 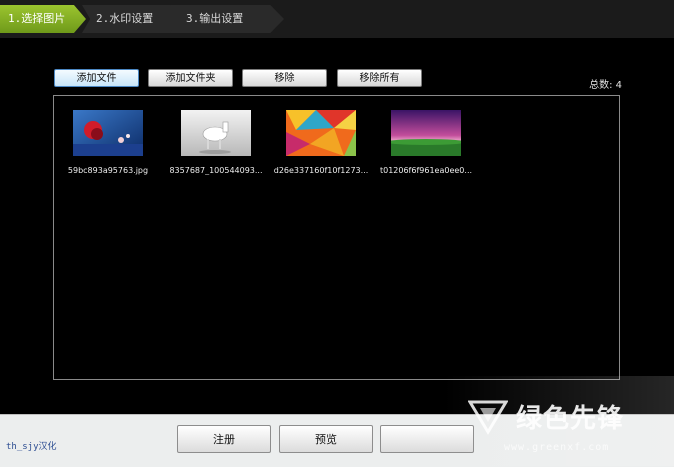 I want to click on step-watermark-settings: 2.水印设置, so click(x=133, y=19).